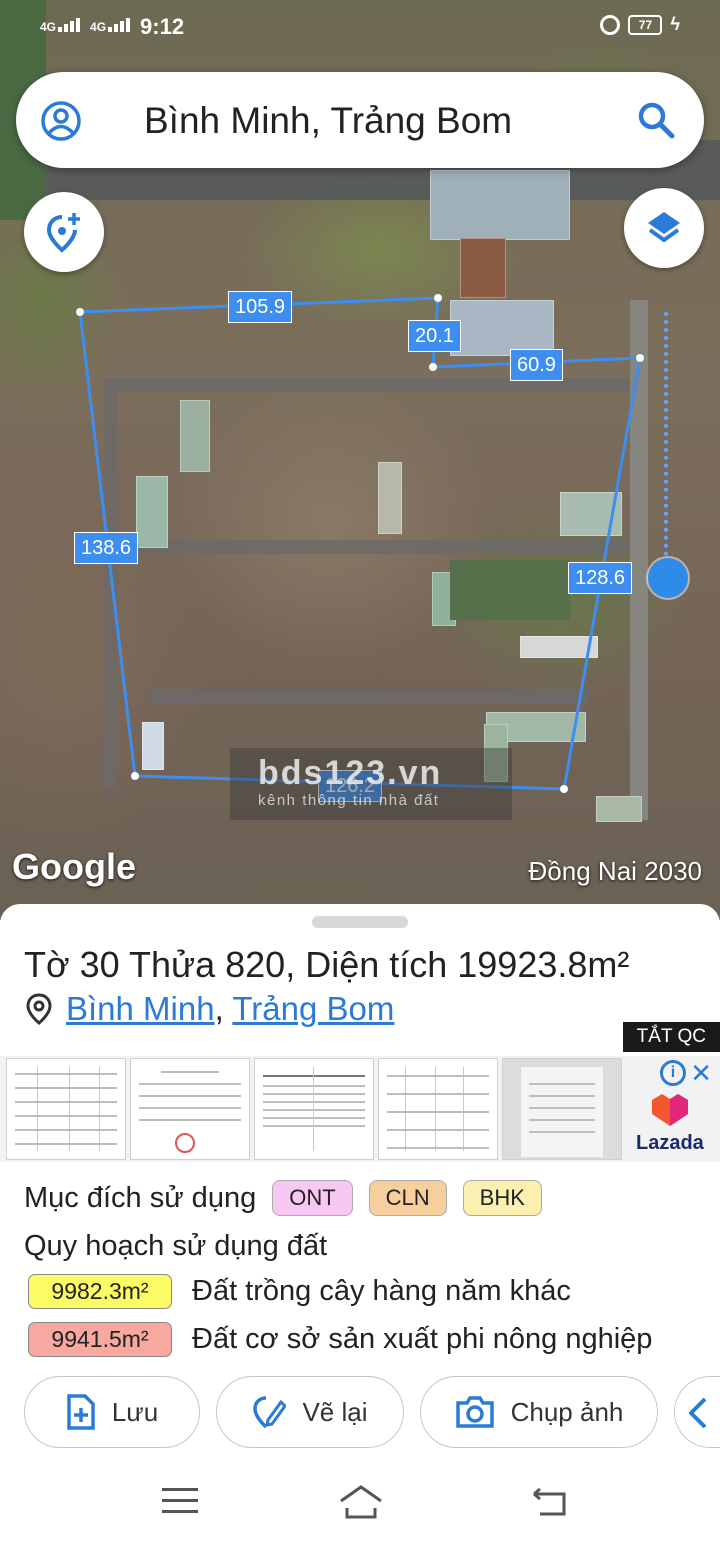 Image resolution: width=720 pixels, height=1544 pixels. Describe the element at coordinates (407, 1198) in the screenshot. I see `land-use-chip: CLN` at that location.